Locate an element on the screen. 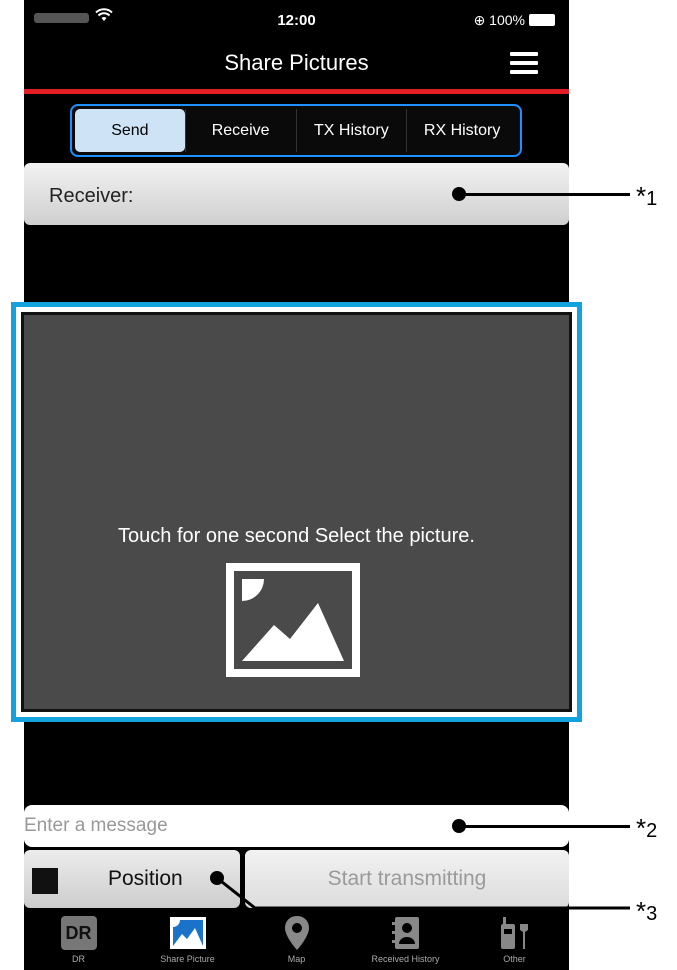  tab-send: Send is located at coordinates (130, 130).